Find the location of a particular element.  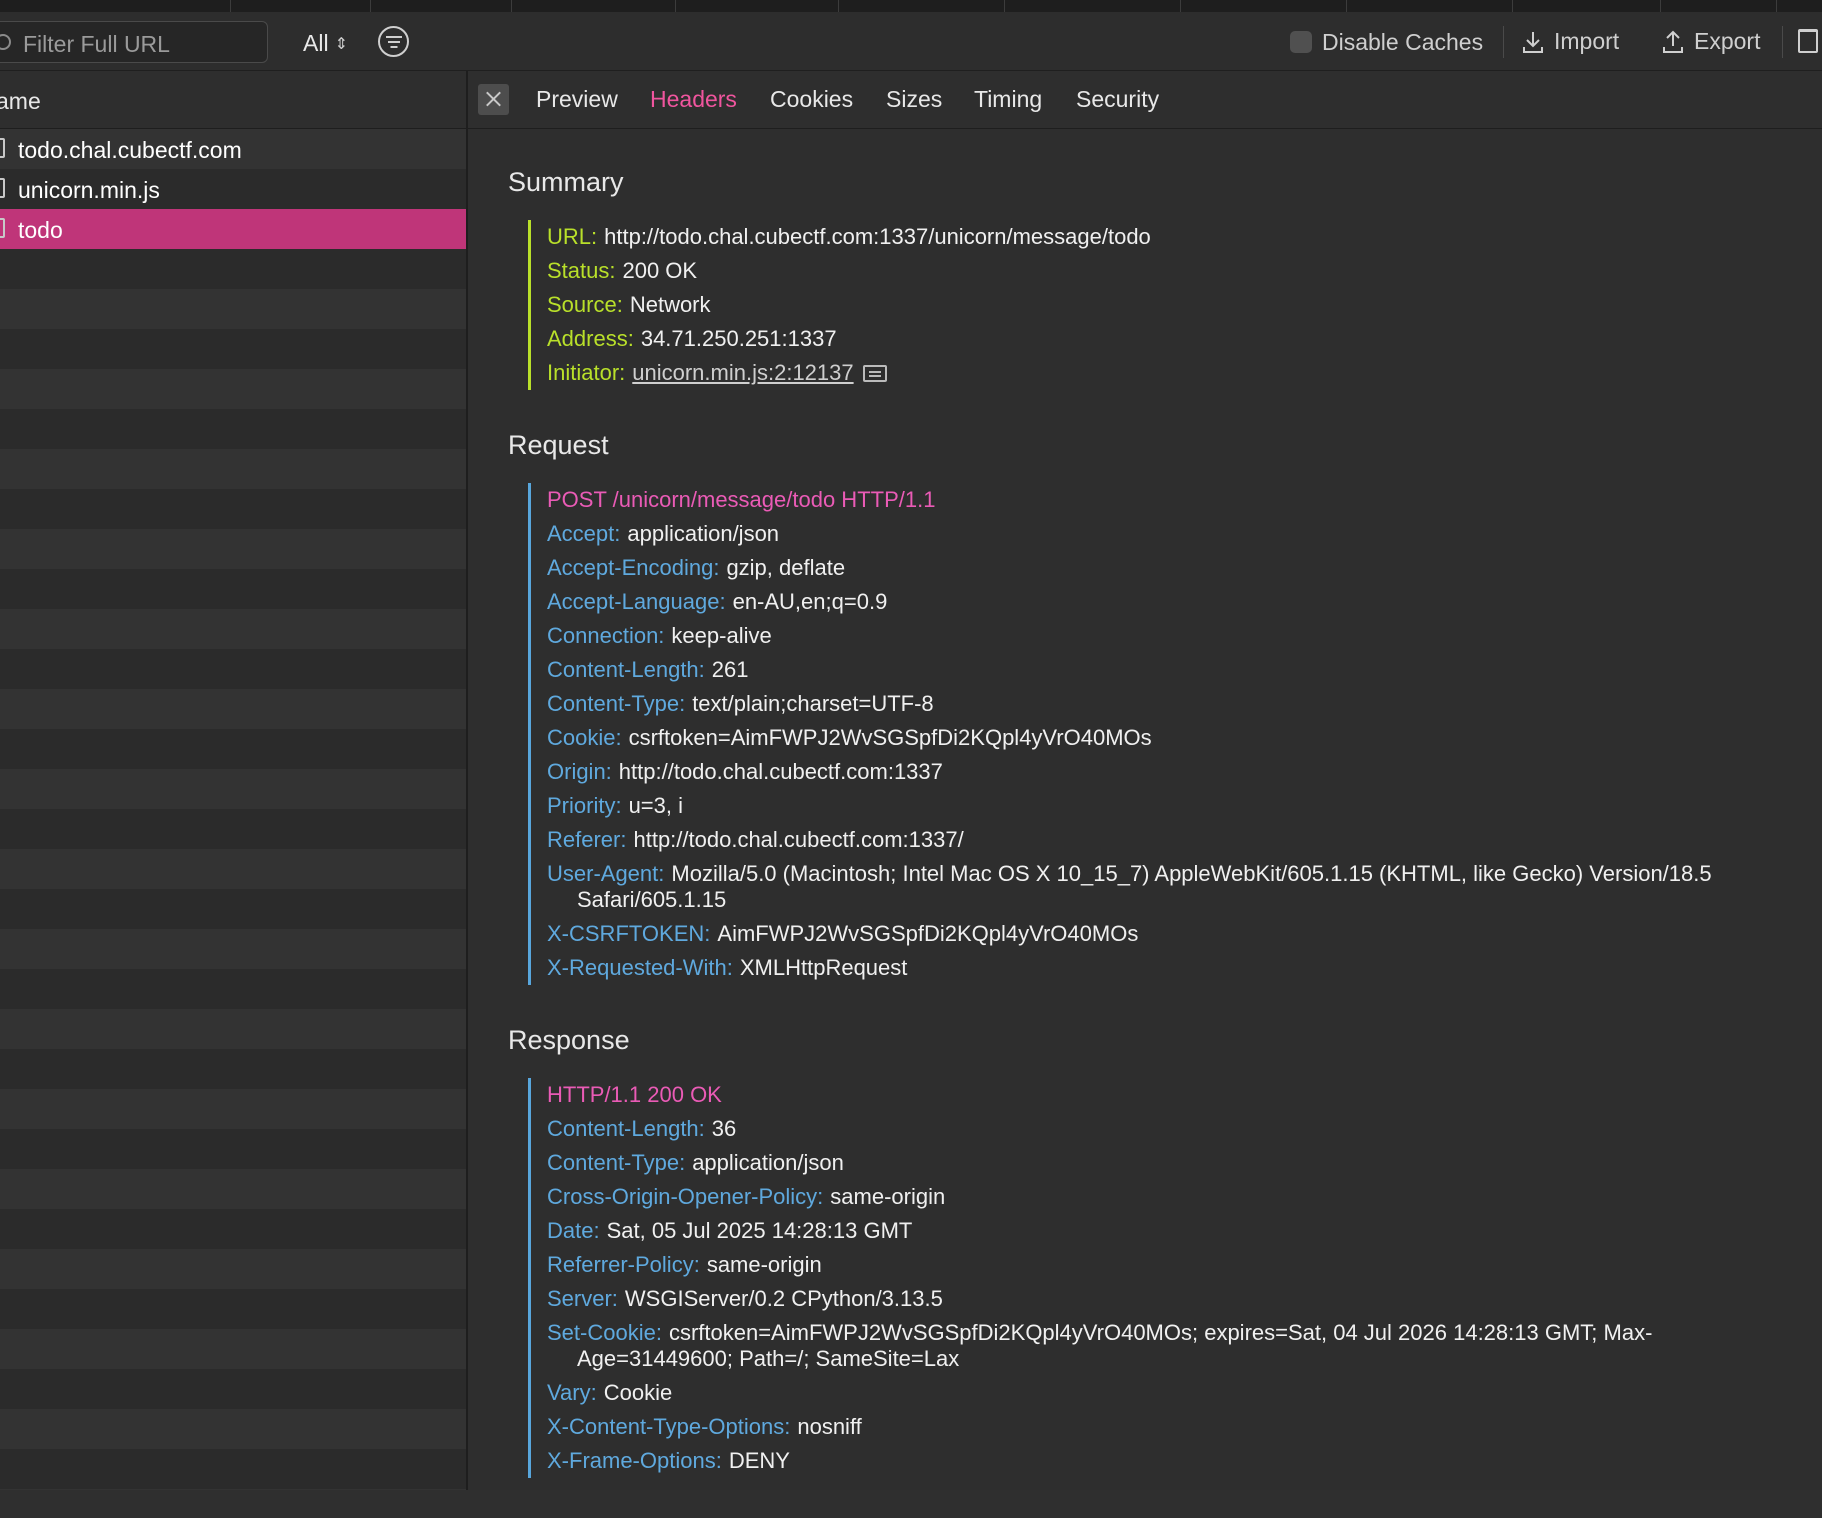

header-value: same-origin is located at coordinates (764, 1264).